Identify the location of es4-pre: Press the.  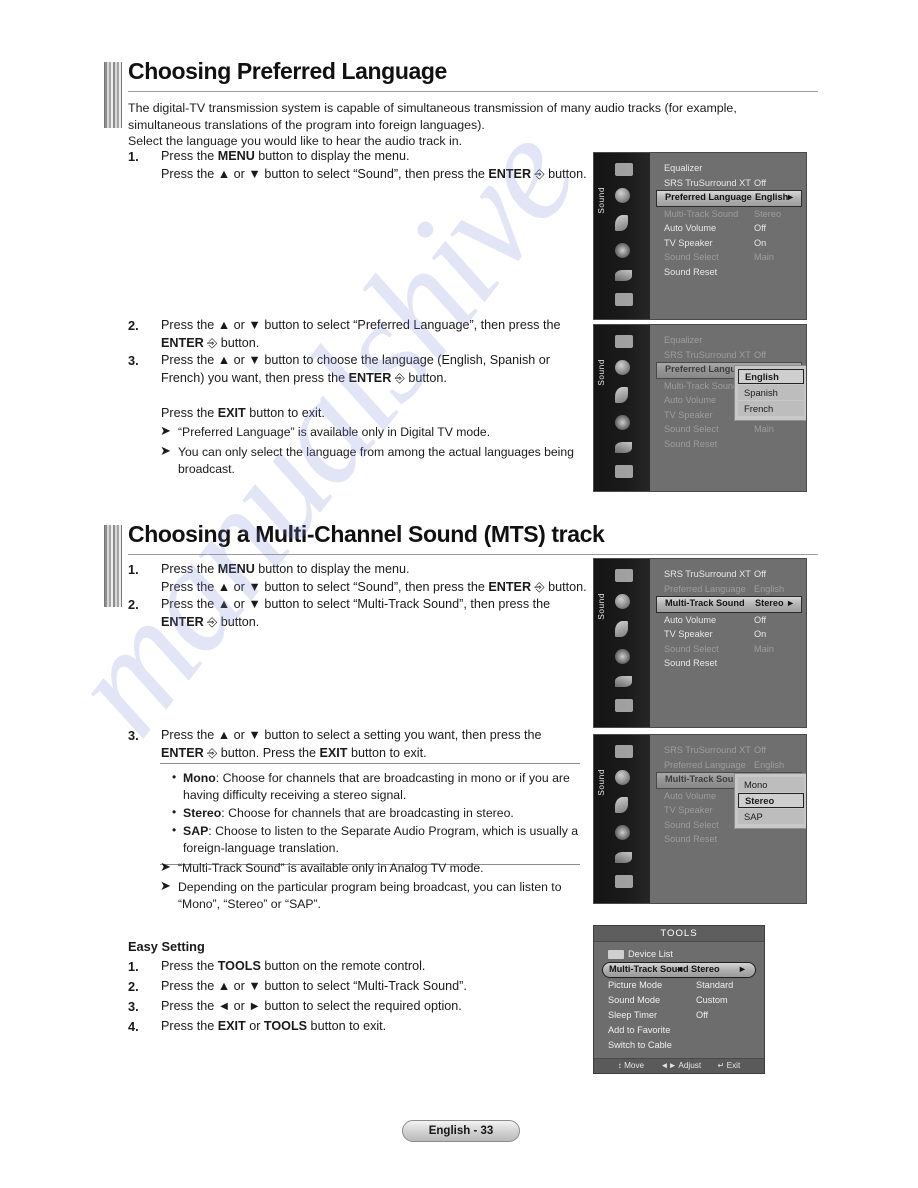
(189, 1026).